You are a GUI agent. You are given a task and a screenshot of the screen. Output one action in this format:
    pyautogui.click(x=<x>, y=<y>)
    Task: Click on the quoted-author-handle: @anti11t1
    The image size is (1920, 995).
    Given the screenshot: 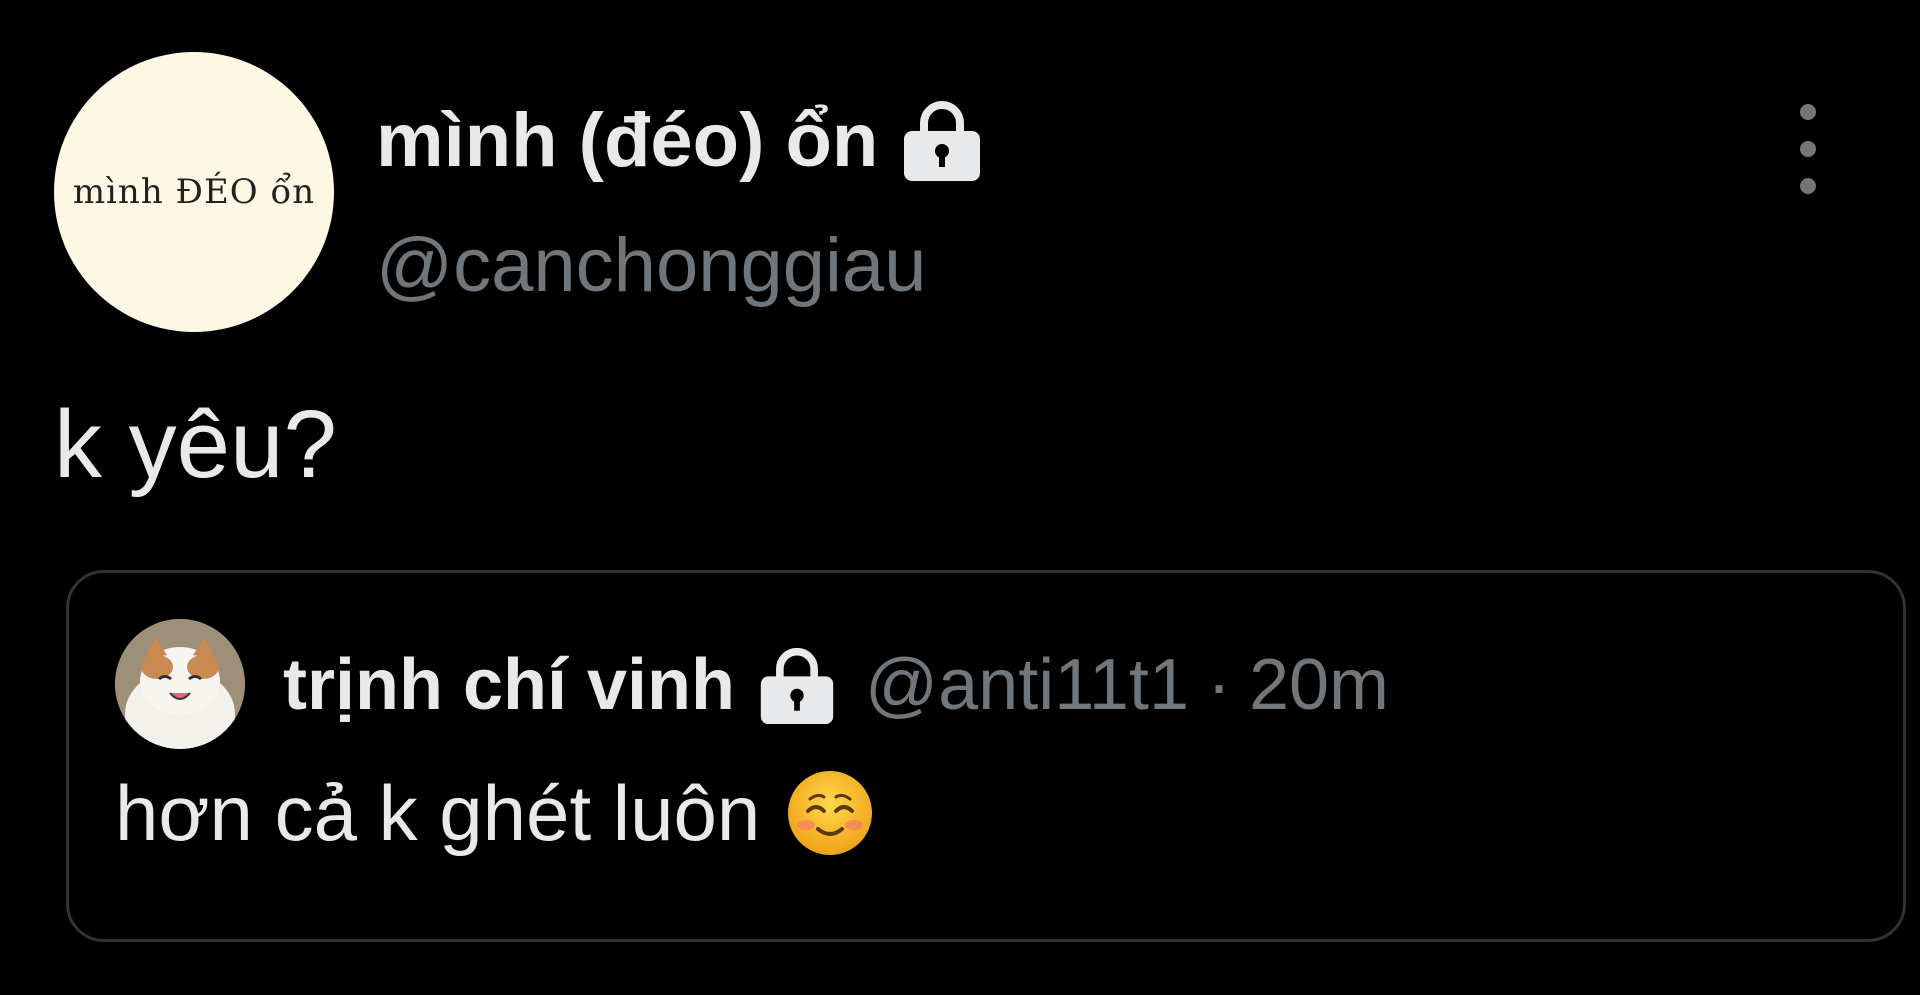 What is the action you would take?
    pyautogui.click(x=1027, y=685)
    